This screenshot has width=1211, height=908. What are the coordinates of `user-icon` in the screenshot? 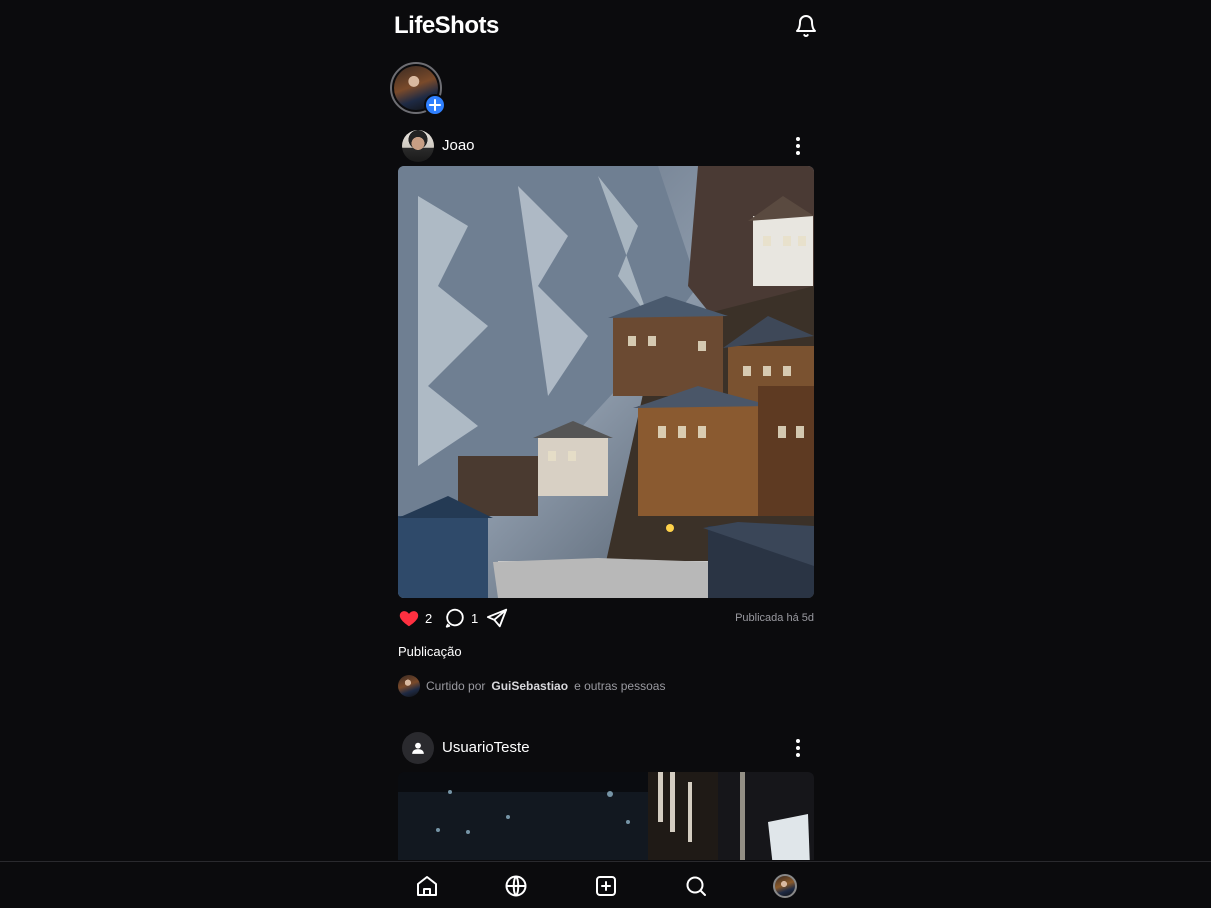 It's located at (418, 748).